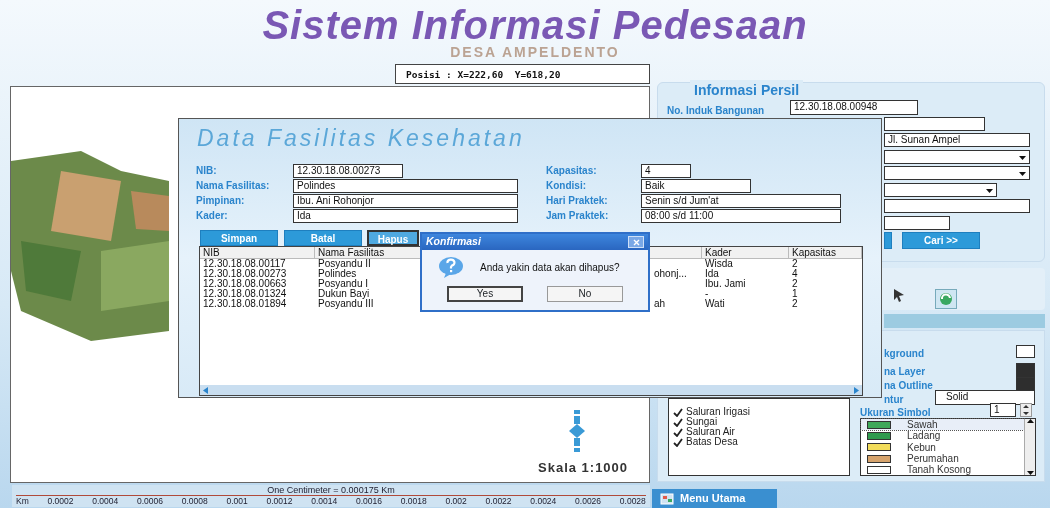 The width and height of the screenshot is (1050, 508). I want to click on size-field: 1, so click(1003, 410).